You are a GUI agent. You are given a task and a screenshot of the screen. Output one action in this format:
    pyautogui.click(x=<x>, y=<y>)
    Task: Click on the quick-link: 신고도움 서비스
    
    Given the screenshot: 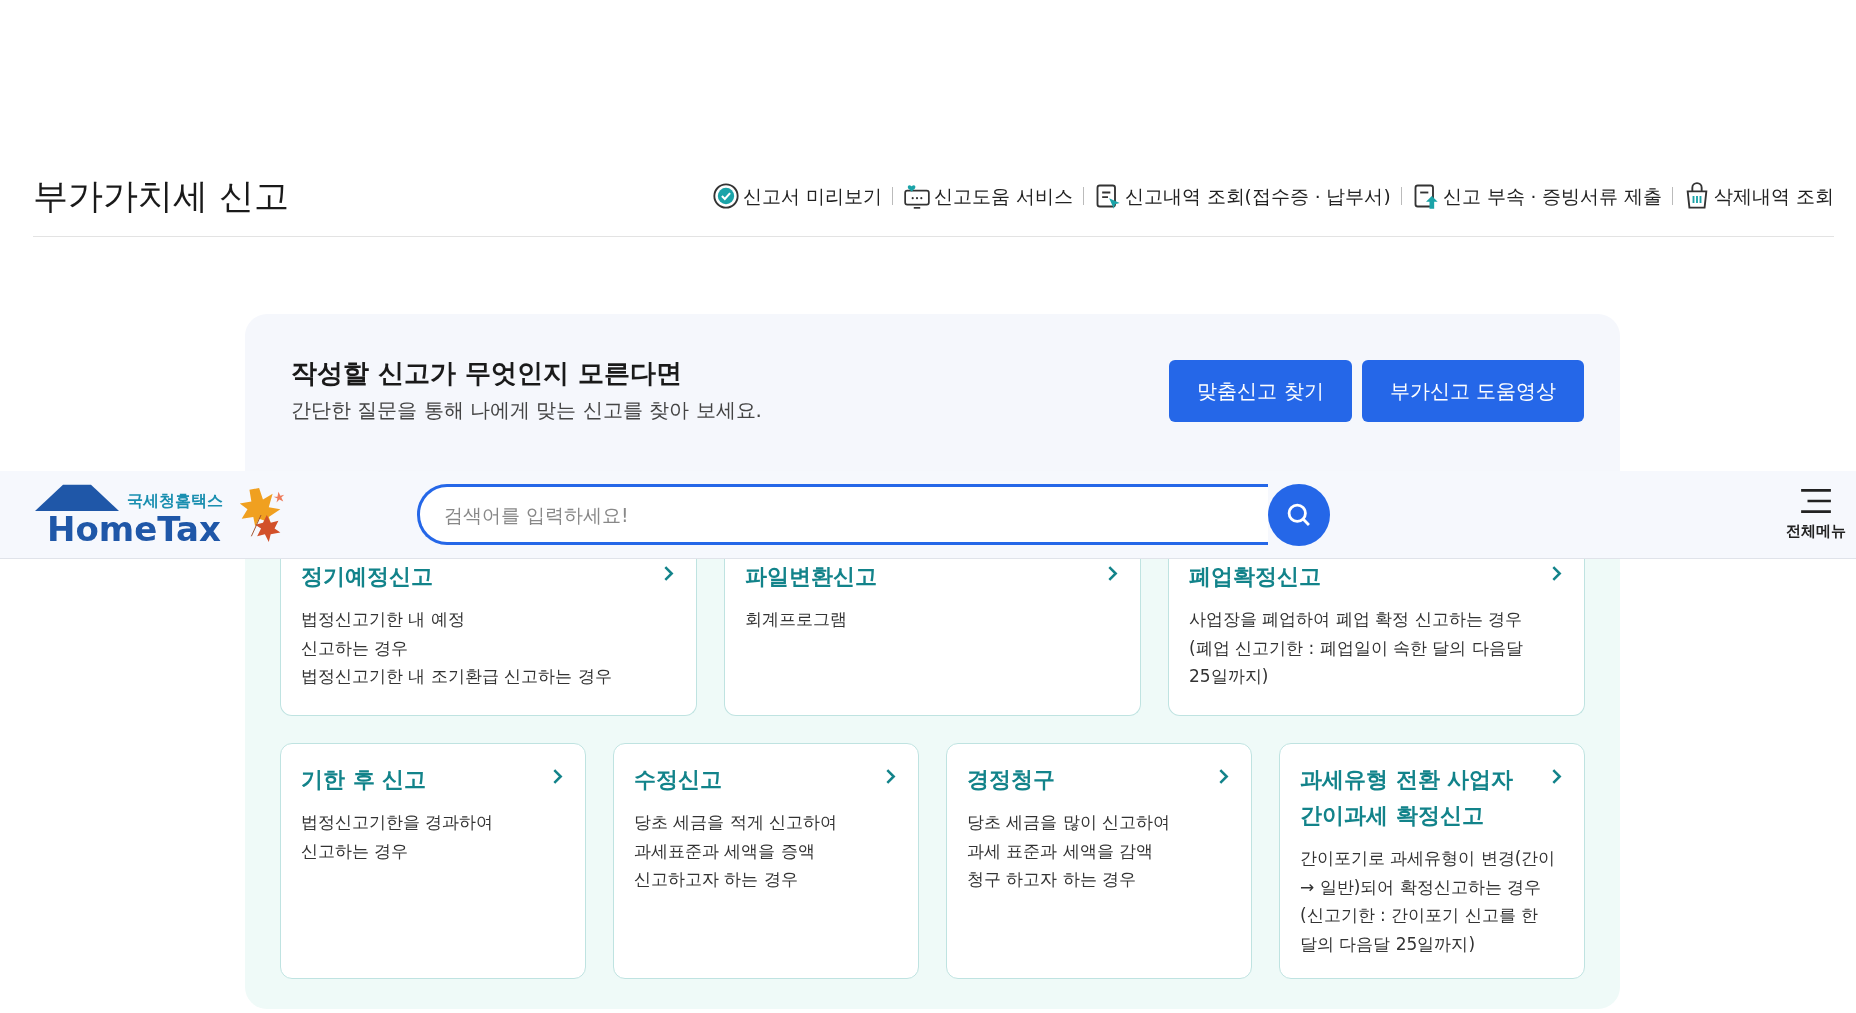 What is the action you would take?
    pyautogui.click(x=987, y=196)
    